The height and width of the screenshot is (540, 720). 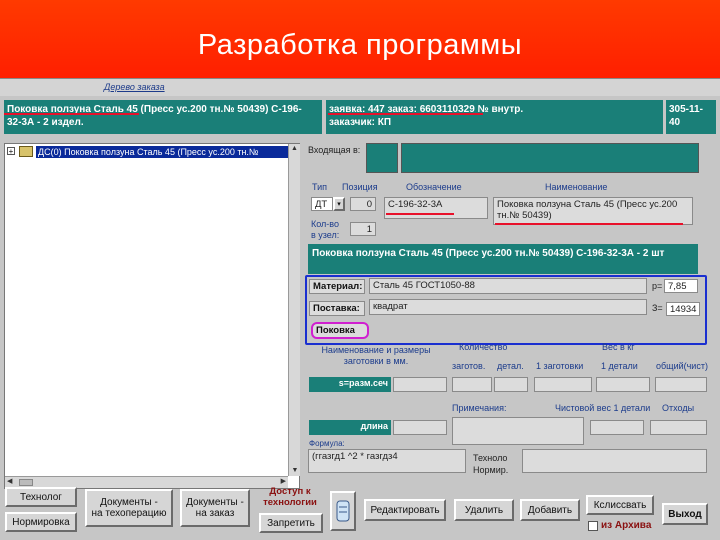 I want to click on waste-label: Отходы, so click(x=678, y=408).